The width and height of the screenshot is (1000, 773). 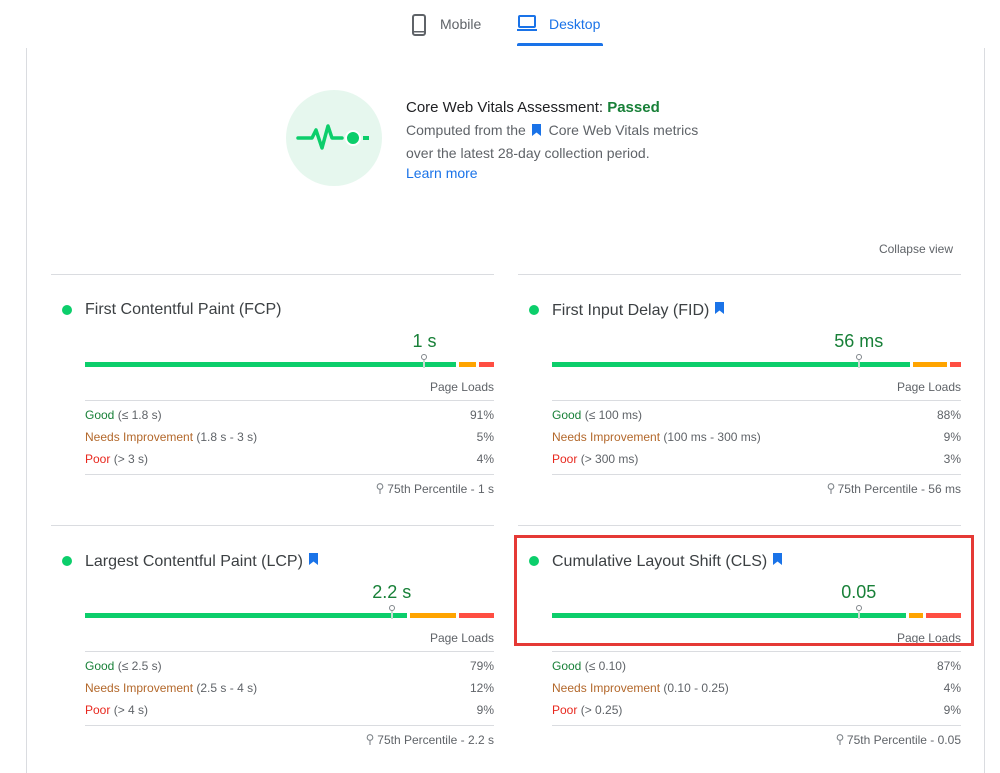 What do you see at coordinates (171, 692) in the screenshot?
I see `distribution-label: Needs Improvement (2.5 s - 4 s)` at bounding box center [171, 692].